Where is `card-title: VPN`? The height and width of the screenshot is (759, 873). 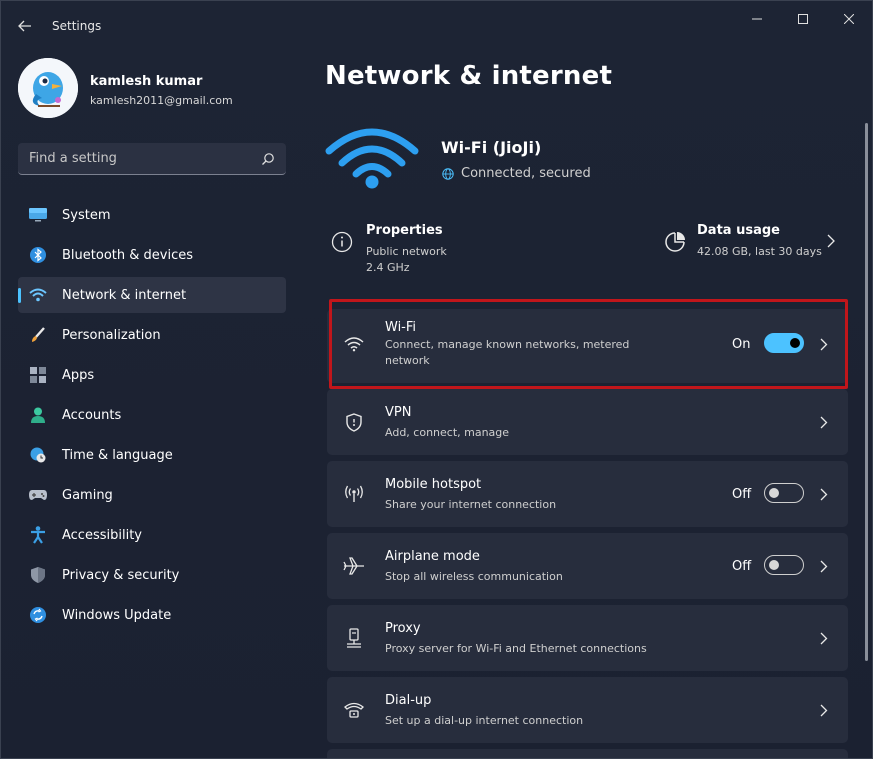 card-title: VPN is located at coordinates (398, 412).